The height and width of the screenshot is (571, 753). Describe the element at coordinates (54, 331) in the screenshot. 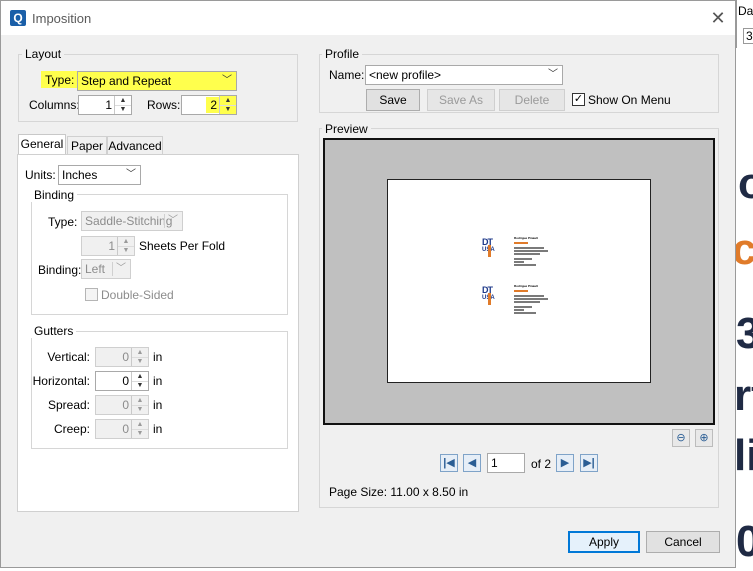

I see `gutters-group-label: Gutters` at that location.